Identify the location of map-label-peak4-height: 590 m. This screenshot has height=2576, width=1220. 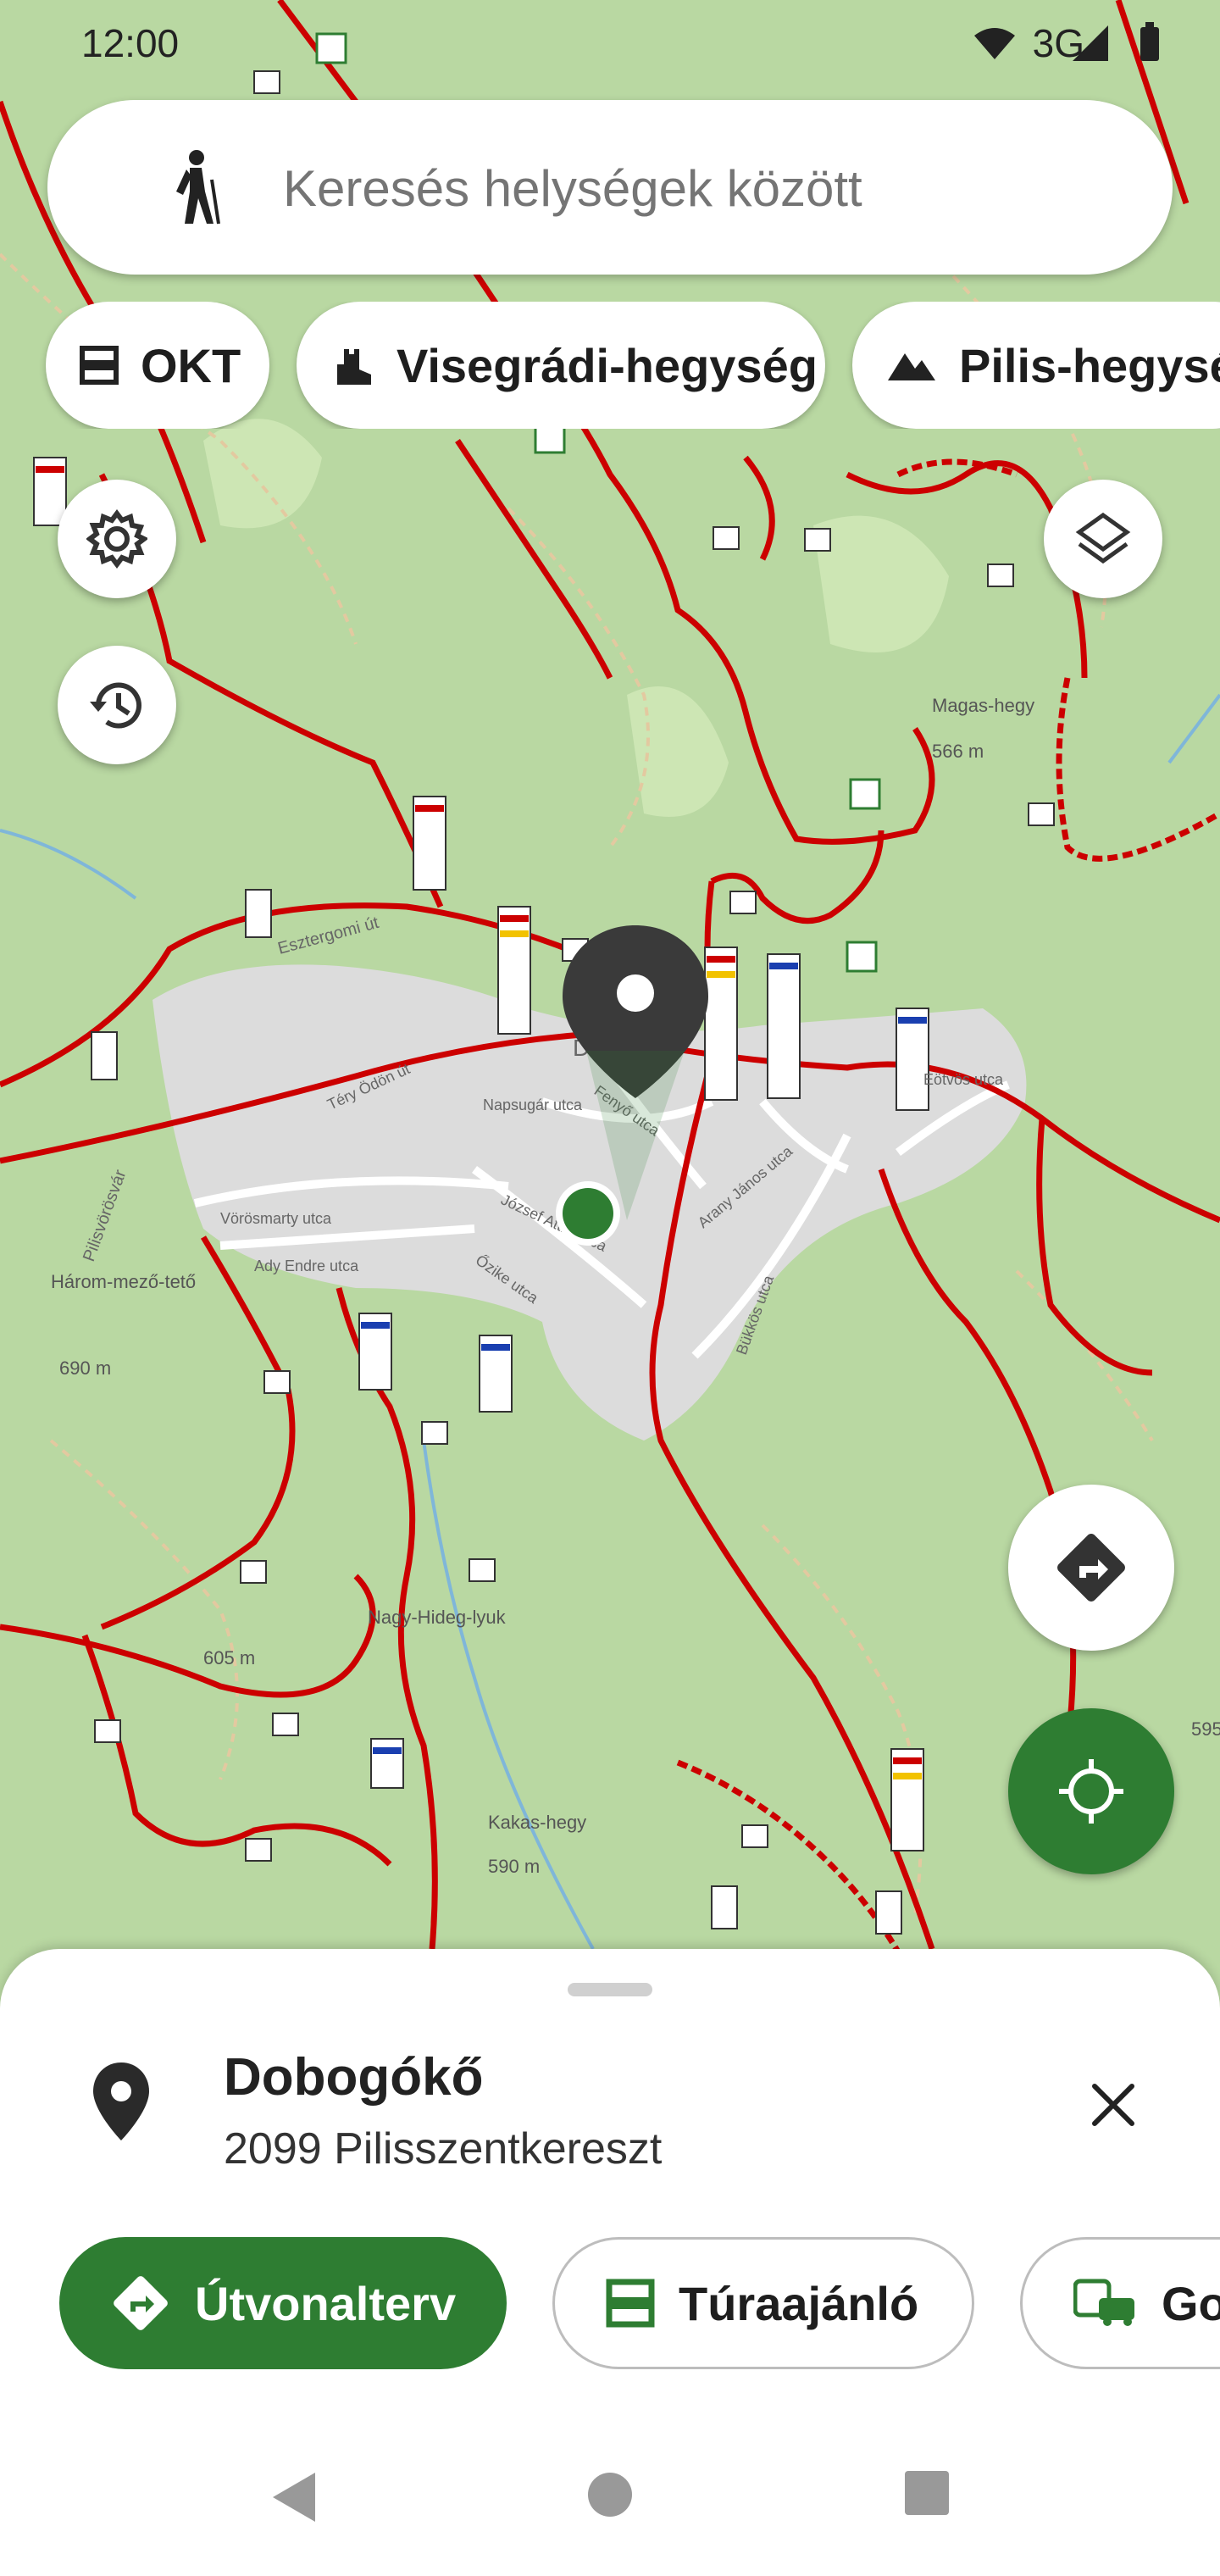
(514, 1866).